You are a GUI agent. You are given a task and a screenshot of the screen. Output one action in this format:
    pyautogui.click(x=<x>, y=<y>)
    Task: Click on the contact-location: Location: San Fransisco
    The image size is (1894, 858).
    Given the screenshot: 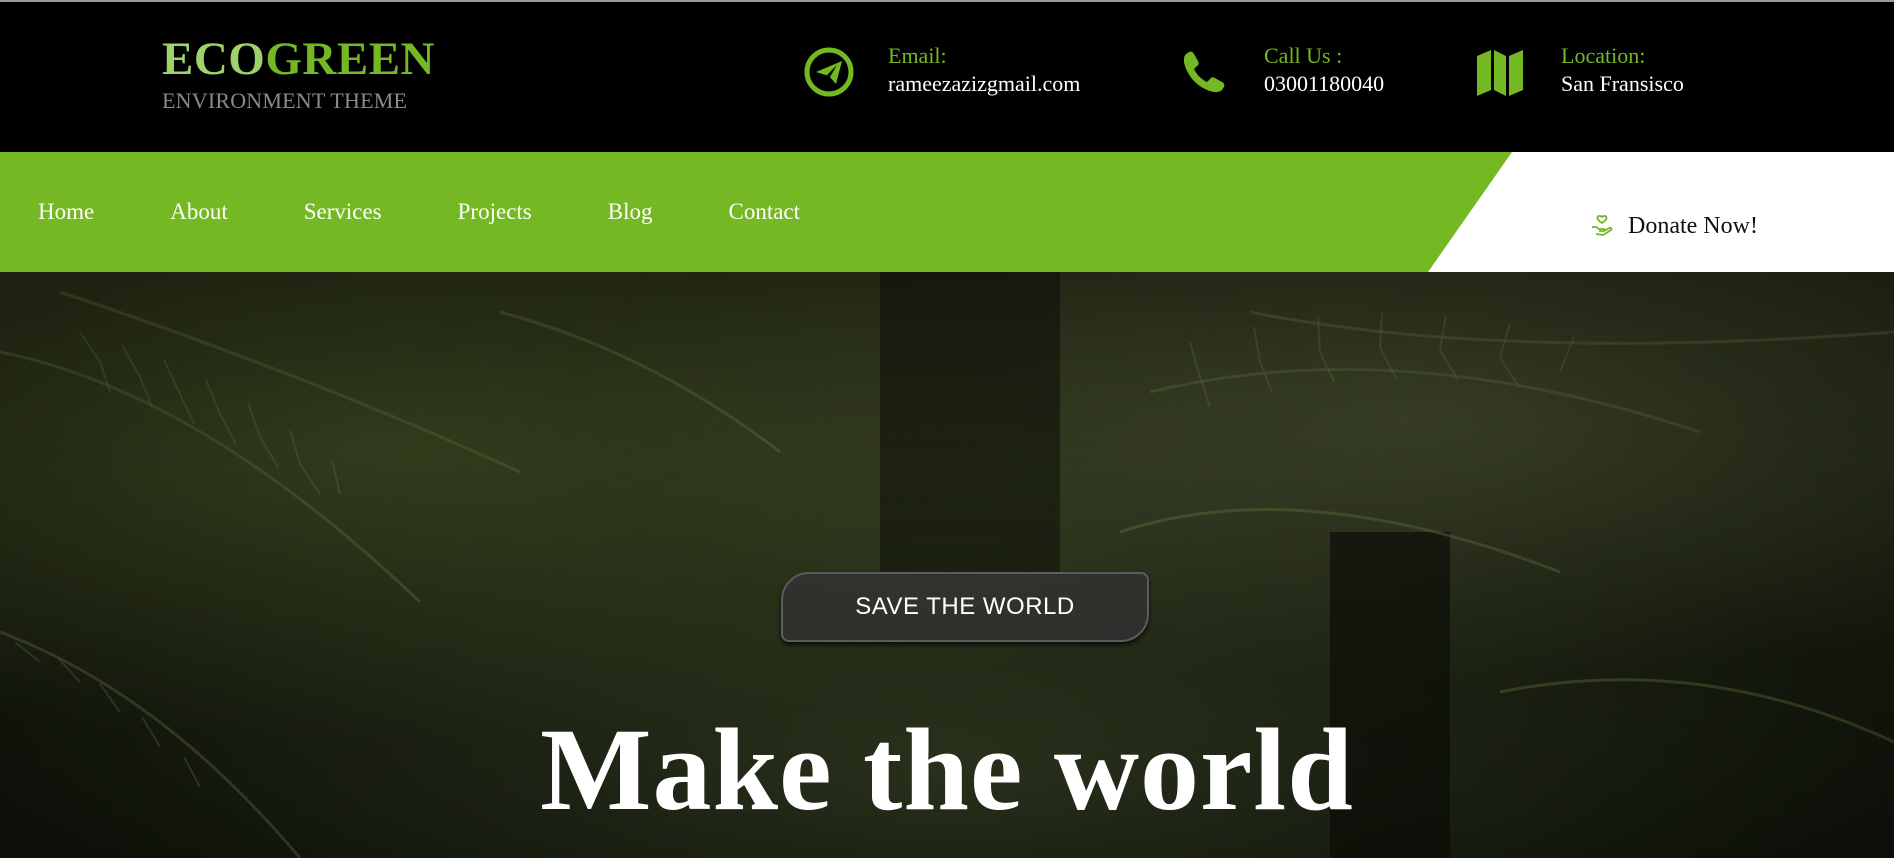 What is the action you would take?
    pyautogui.click(x=1604, y=73)
    